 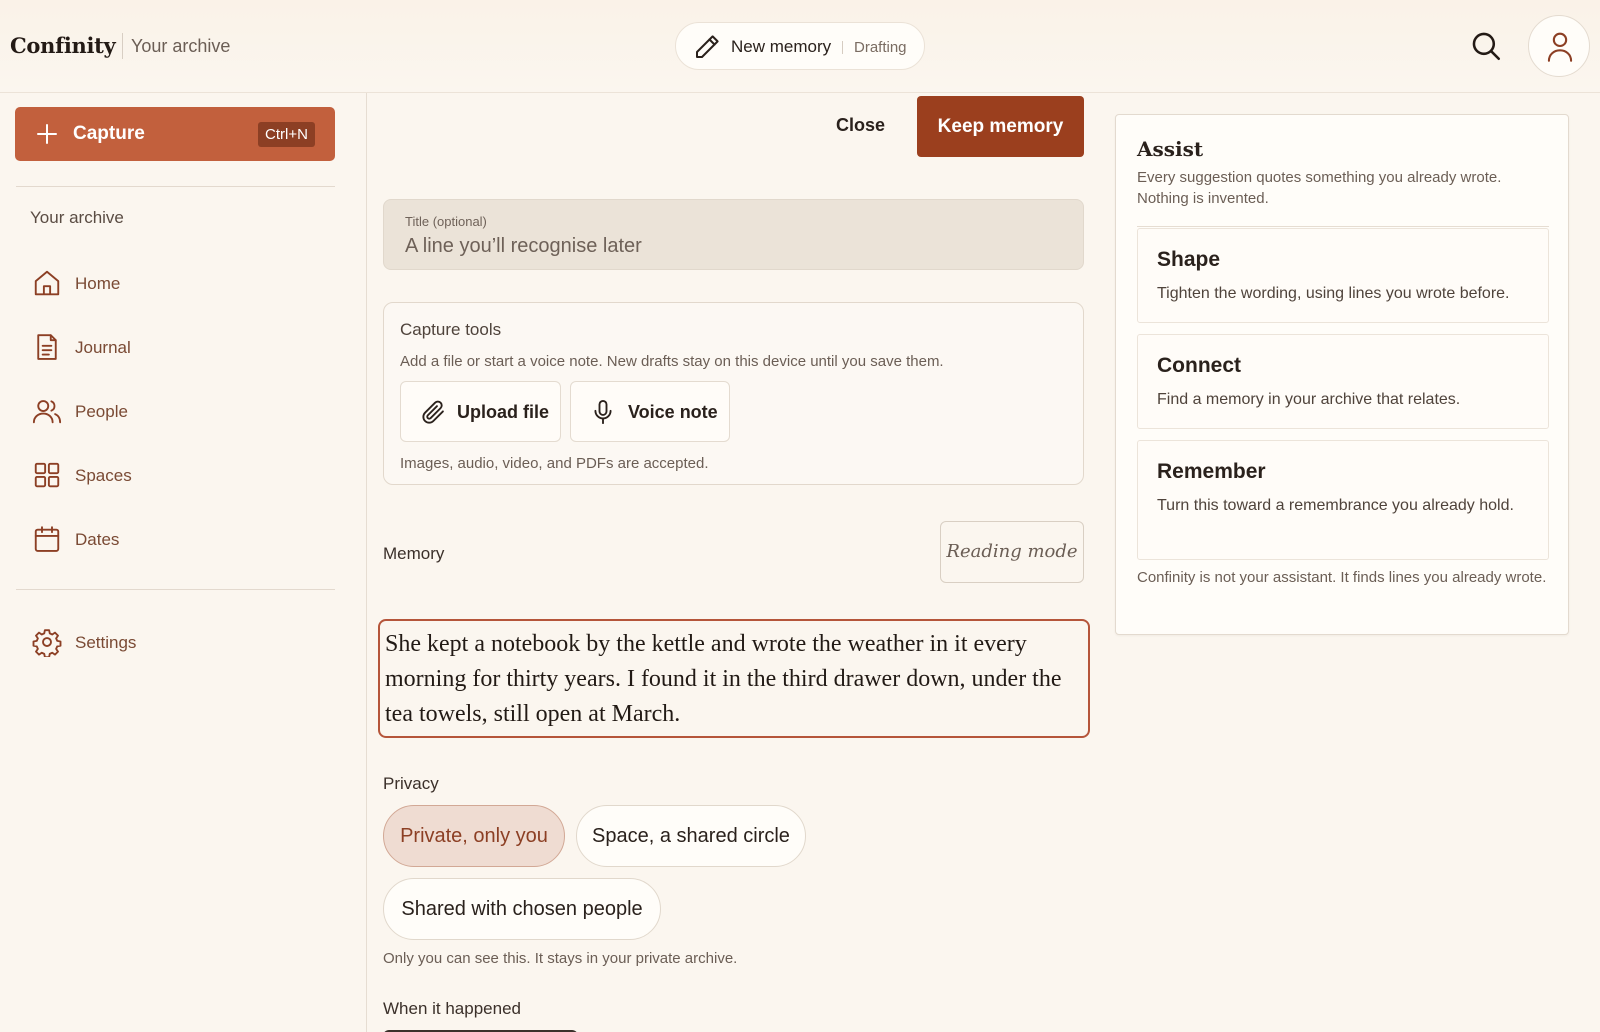 What do you see at coordinates (446, 221) in the screenshot?
I see `title-field-label: Title (optional)` at bounding box center [446, 221].